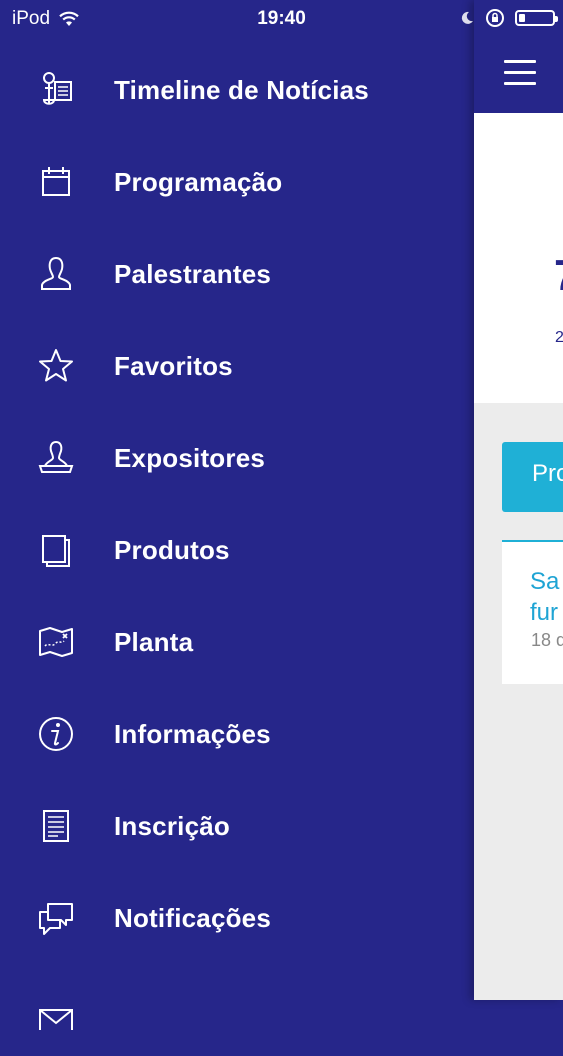 The width and height of the screenshot is (563, 1056). I want to click on menu-item-programacao: Programação, so click(237, 182).